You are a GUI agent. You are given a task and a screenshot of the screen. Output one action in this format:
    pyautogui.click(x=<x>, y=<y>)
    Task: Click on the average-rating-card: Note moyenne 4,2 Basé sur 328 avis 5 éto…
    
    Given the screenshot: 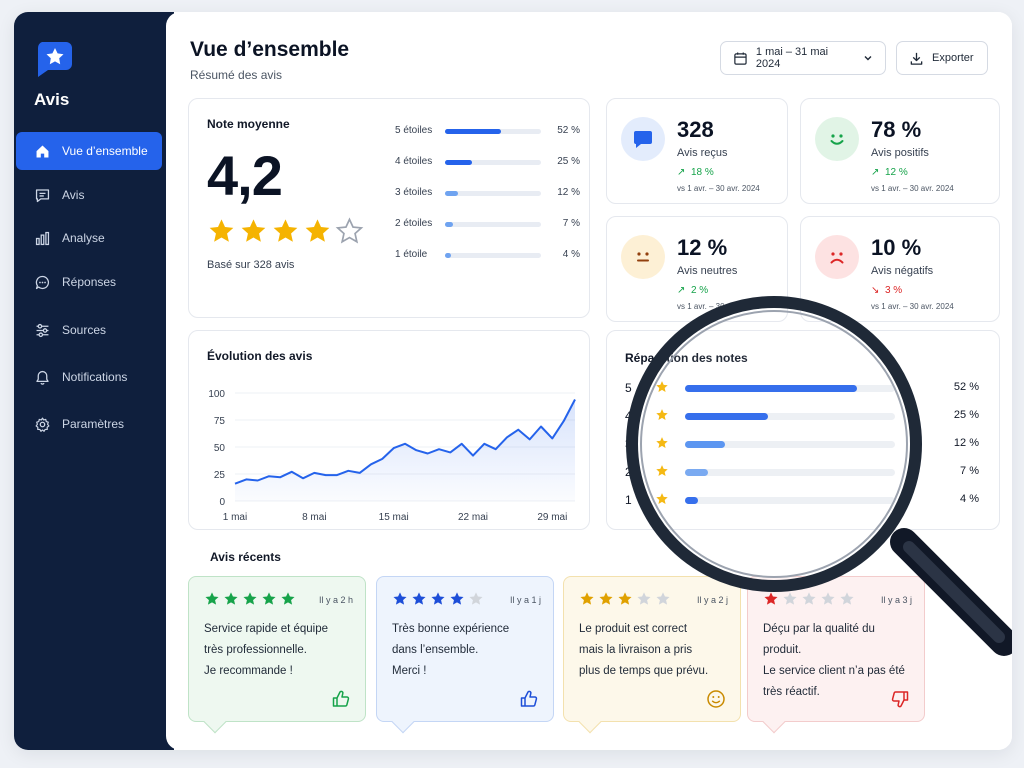 What is the action you would take?
    pyautogui.click(x=389, y=208)
    